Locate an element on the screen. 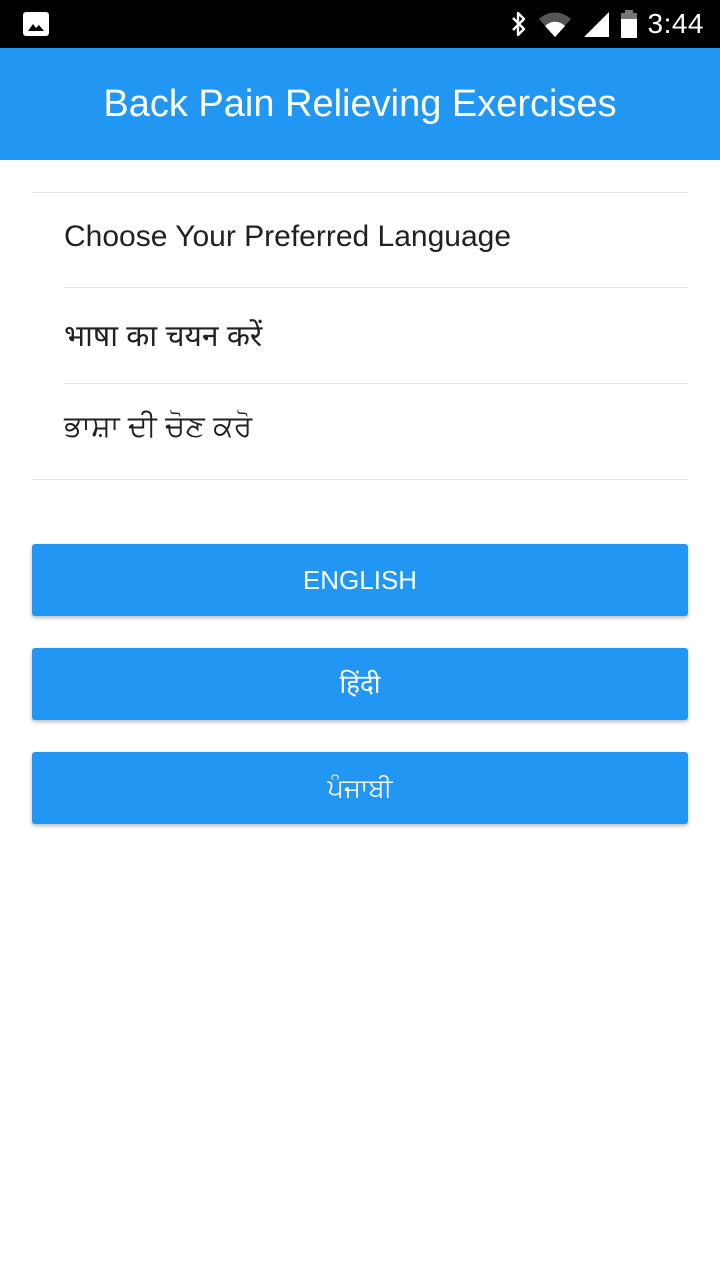  app-title: Back Pain Relieving Exercises is located at coordinates (360, 104).